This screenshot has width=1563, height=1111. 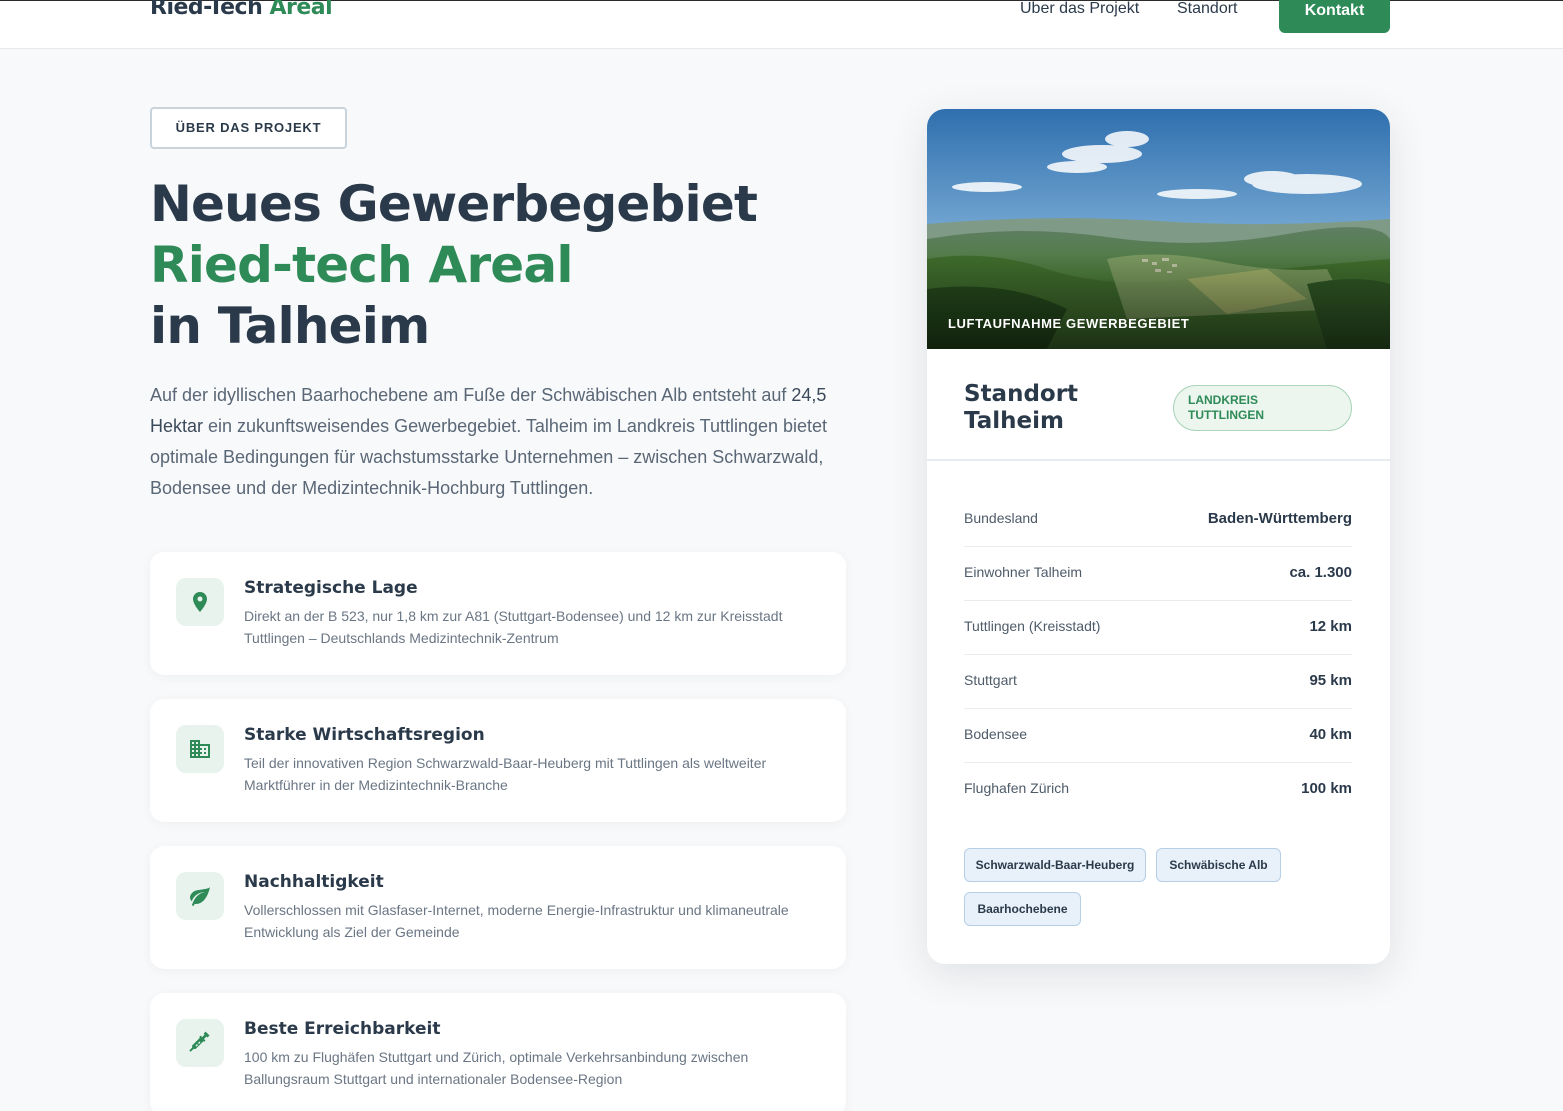 I want to click on info-value: Baden-Württemberg, so click(x=1279, y=518).